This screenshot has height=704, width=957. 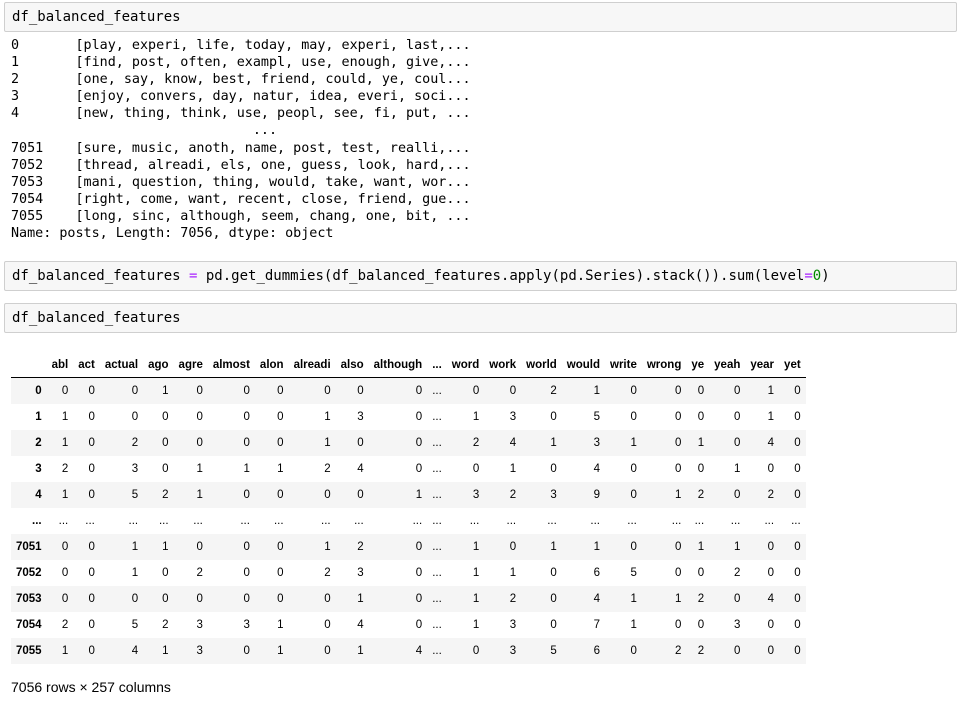 What do you see at coordinates (38, 443) in the screenshot?
I see `row-index: 2` at bounding box center [38, 443].